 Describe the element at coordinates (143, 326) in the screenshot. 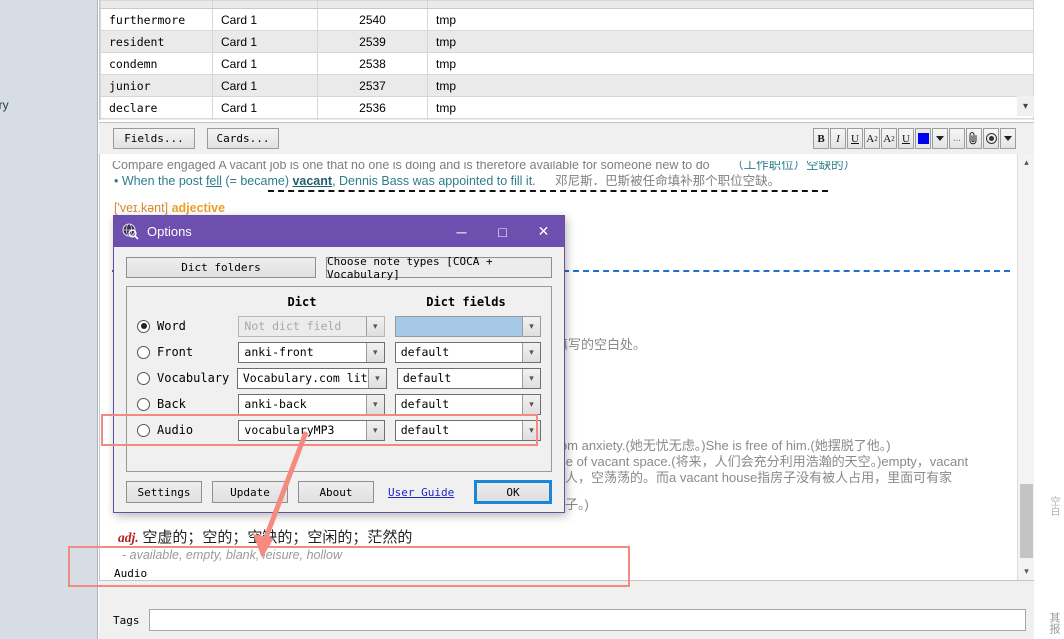

I see `radio-word-icon` at that location.